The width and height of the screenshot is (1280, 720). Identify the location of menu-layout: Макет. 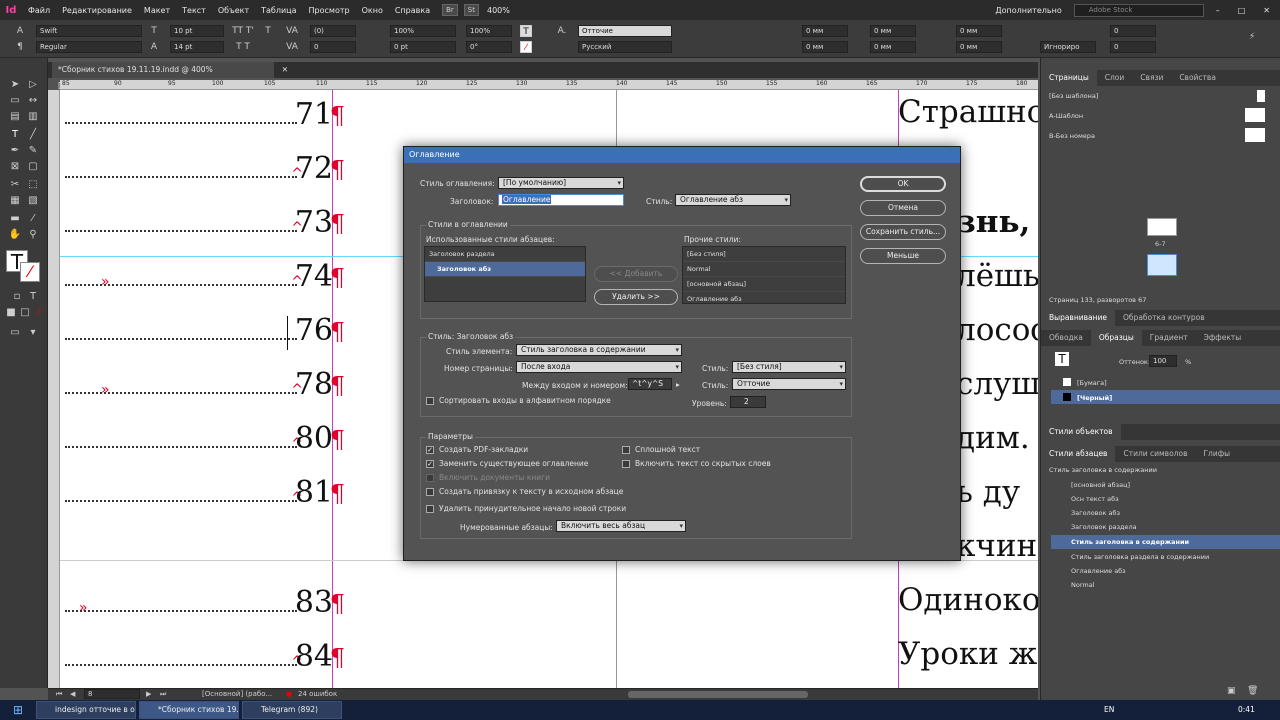
(157, 10).